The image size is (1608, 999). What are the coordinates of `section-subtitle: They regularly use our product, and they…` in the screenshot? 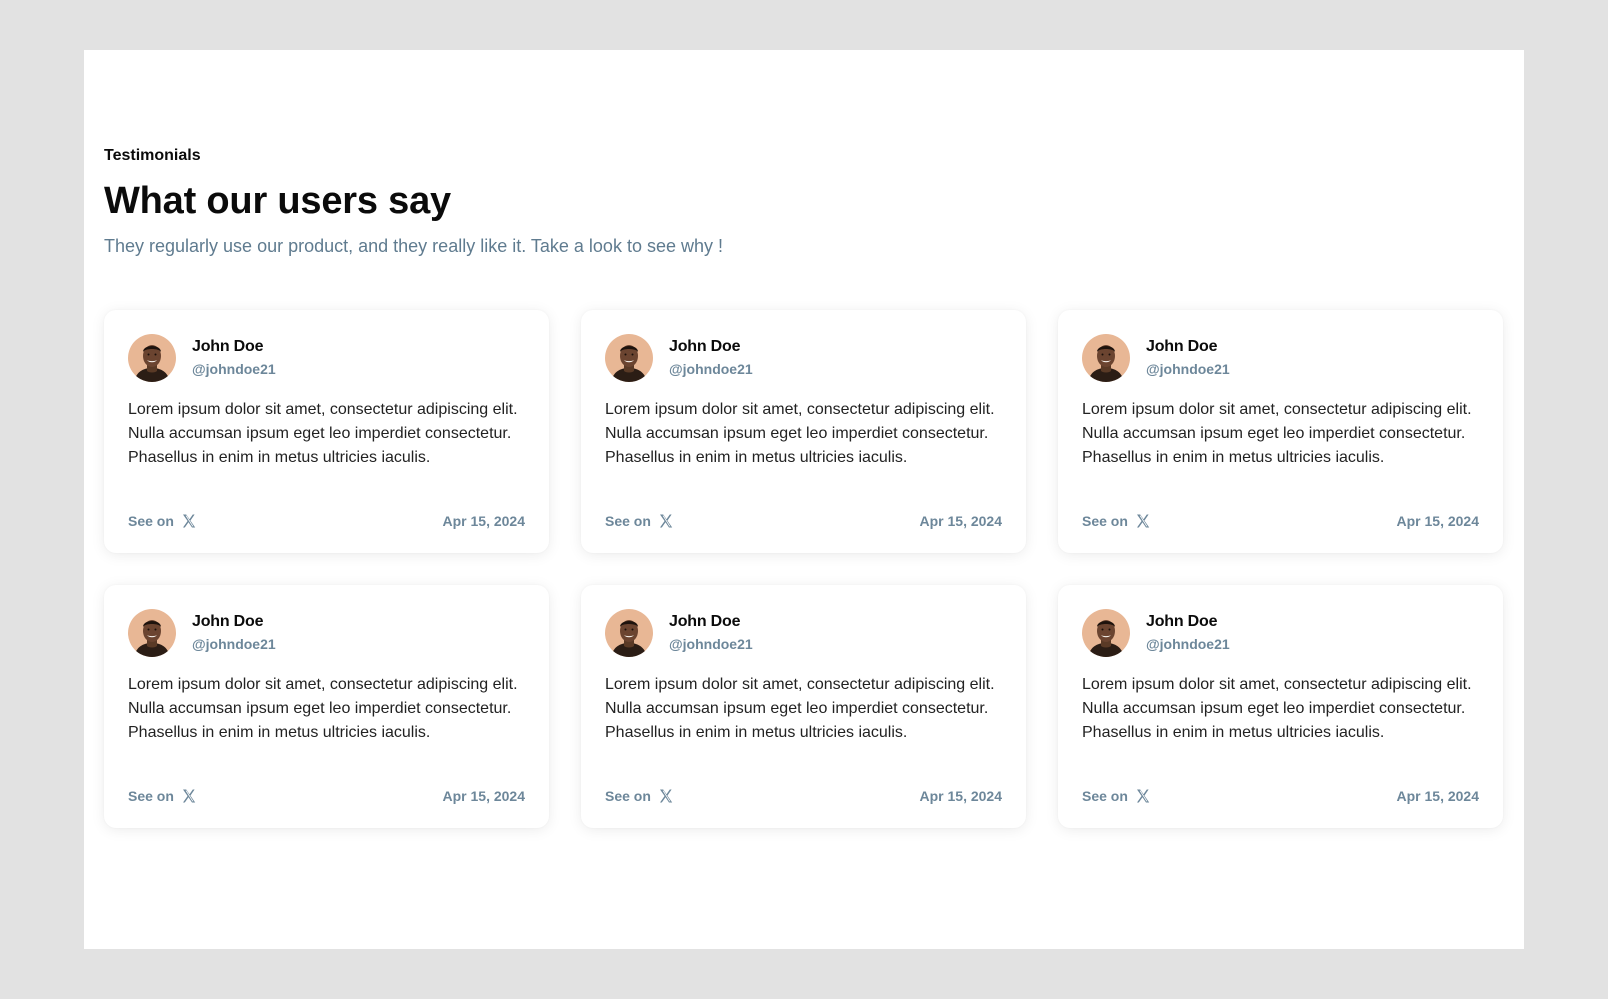 It's located at (413, 246).